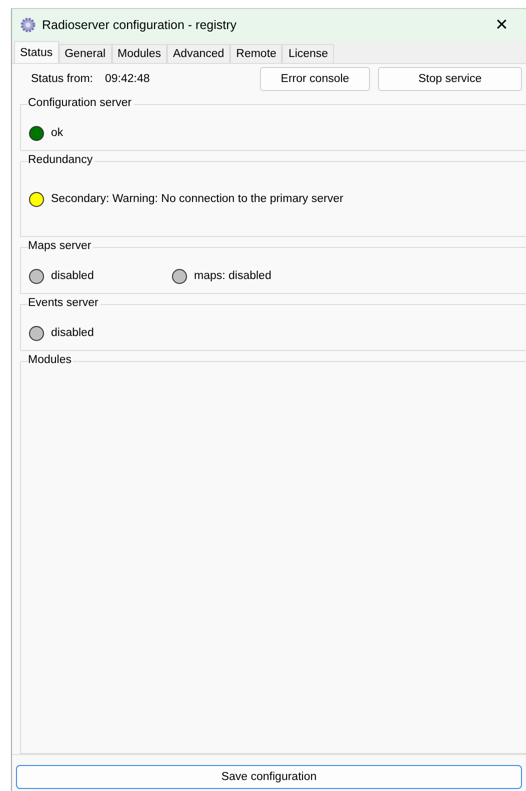 This screenshot has height=791, width=526. I want to click on tab: Modules, so click(139, 53).